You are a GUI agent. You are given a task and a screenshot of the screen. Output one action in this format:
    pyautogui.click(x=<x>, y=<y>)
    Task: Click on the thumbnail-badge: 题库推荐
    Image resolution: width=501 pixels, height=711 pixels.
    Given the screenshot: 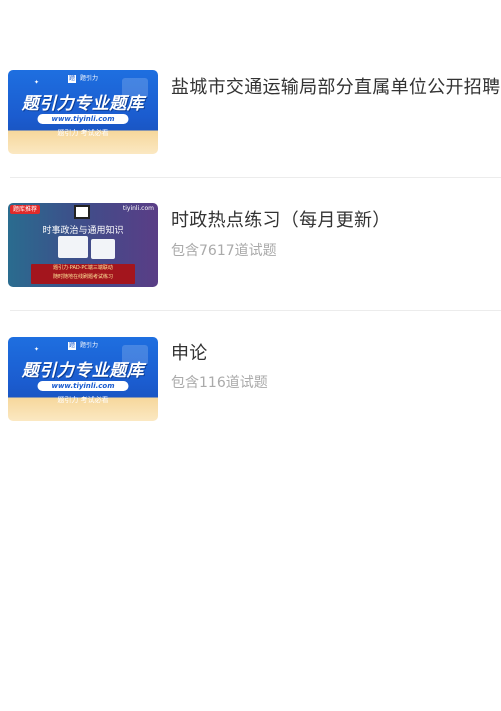 What is the action you would take?
    pyautogui.click(x=25, y=209)
    